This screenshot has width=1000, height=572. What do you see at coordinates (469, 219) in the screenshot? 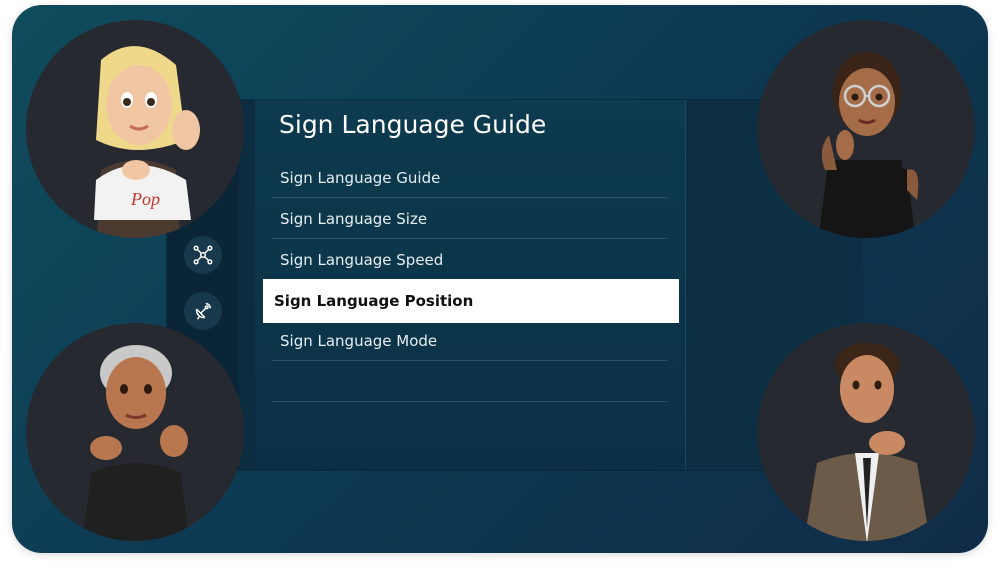
I see `menu-item-sign-language-size: Sign Language Size` at bounding box center [469, 219].